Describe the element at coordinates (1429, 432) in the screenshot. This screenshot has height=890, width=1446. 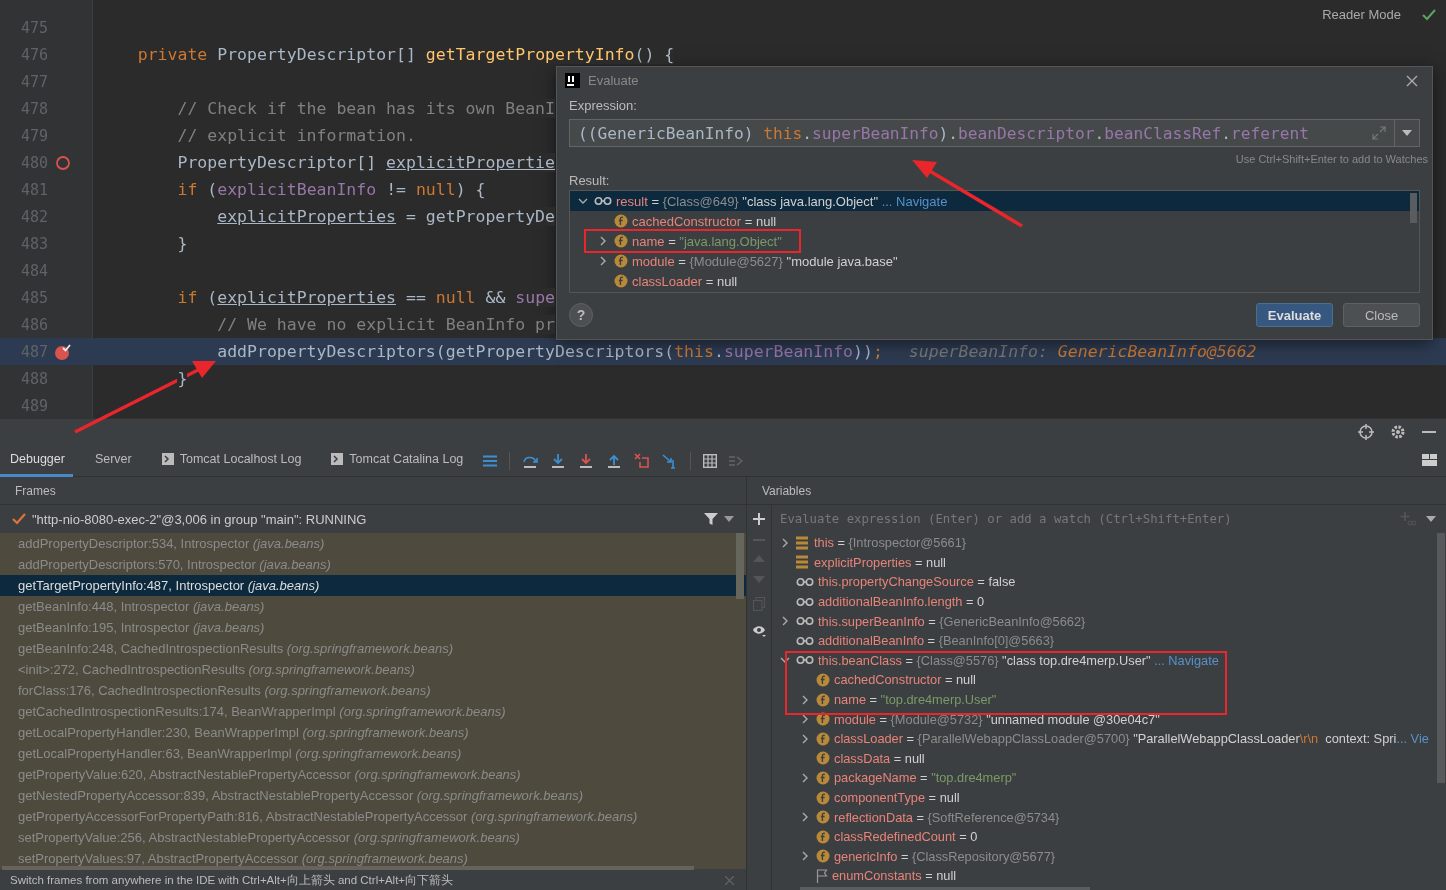
I see `minimize-icon` at that location.